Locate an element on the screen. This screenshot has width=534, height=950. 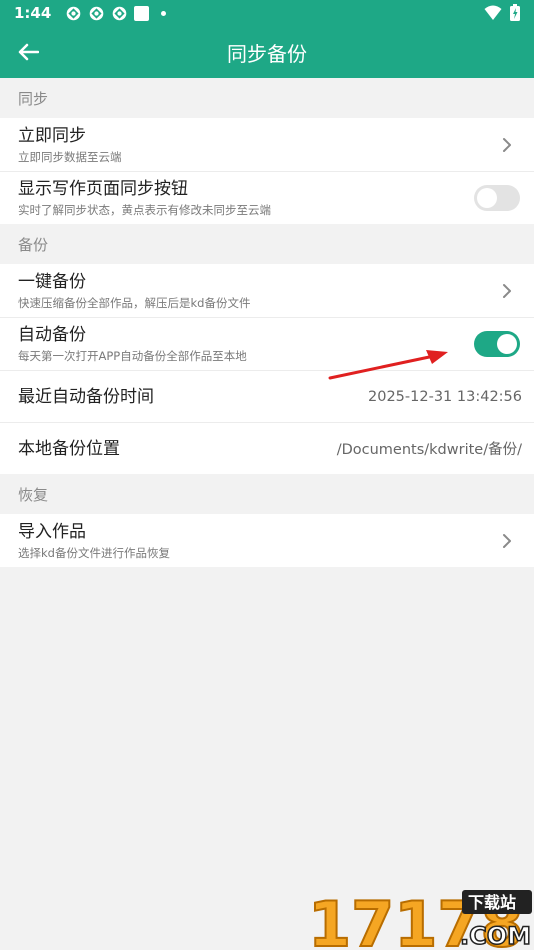
import-works-subtitle: 选择kd备份文件进行作品恢复 is located at coordinates (94, 552).